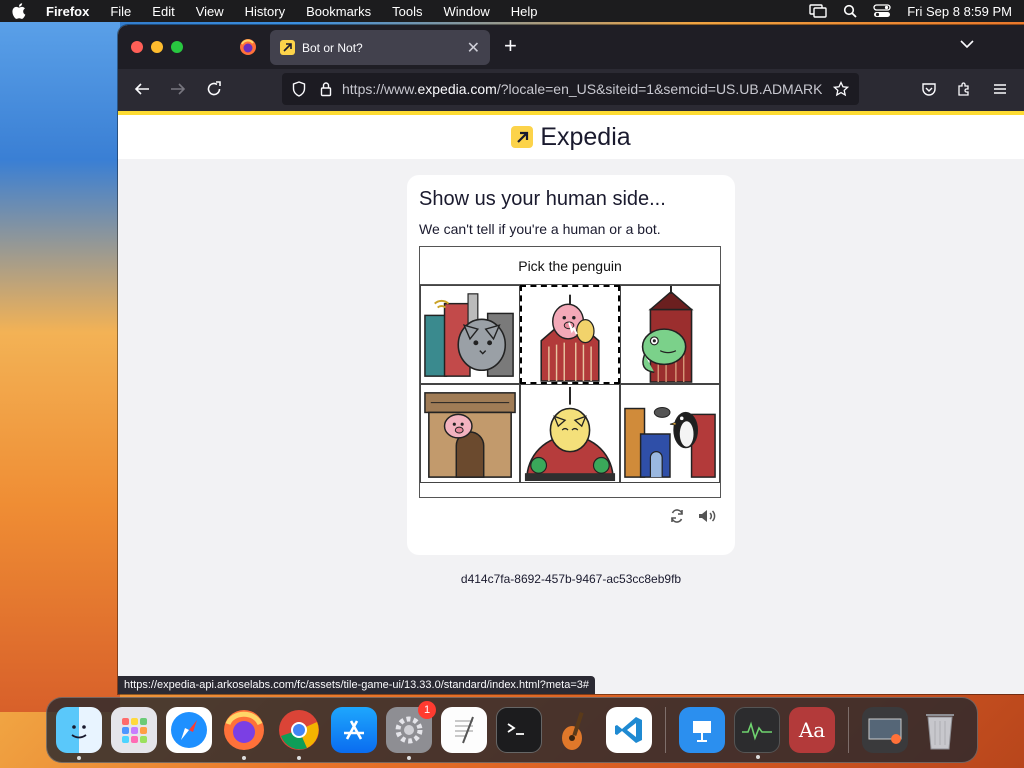 This screenshot has height=768, width=1024. I want to click on close-window-button, so click(137, 47).